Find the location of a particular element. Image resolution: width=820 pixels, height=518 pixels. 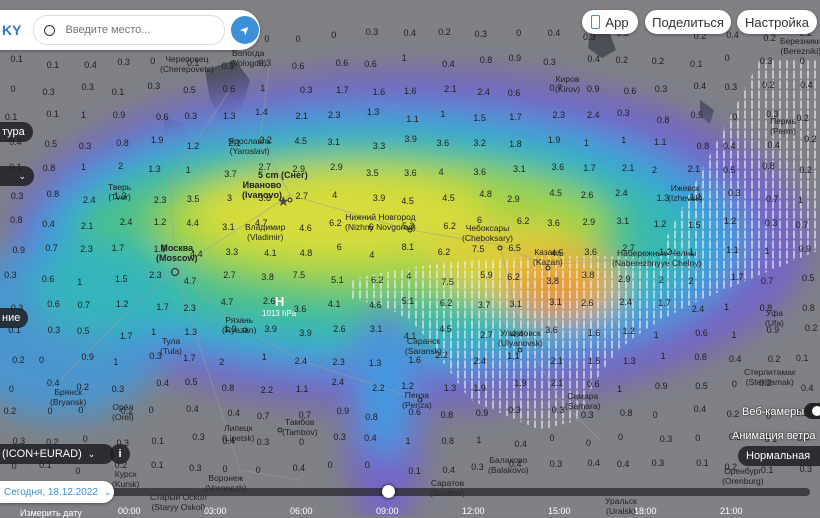

precip-value: 2.9 is located at coordinates (336, 166).